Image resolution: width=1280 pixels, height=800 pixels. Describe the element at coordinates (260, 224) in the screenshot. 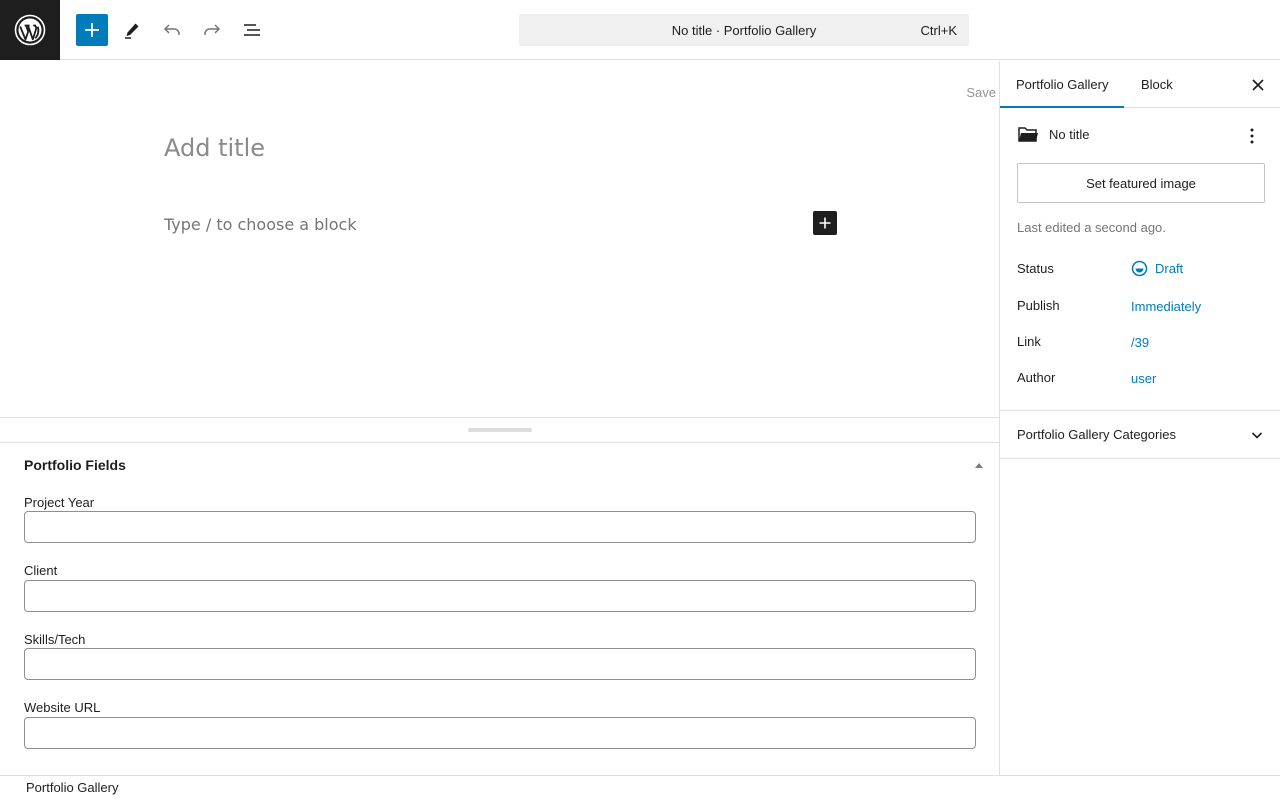

I see `default-block-appender: Type / to choose a block` at that location.